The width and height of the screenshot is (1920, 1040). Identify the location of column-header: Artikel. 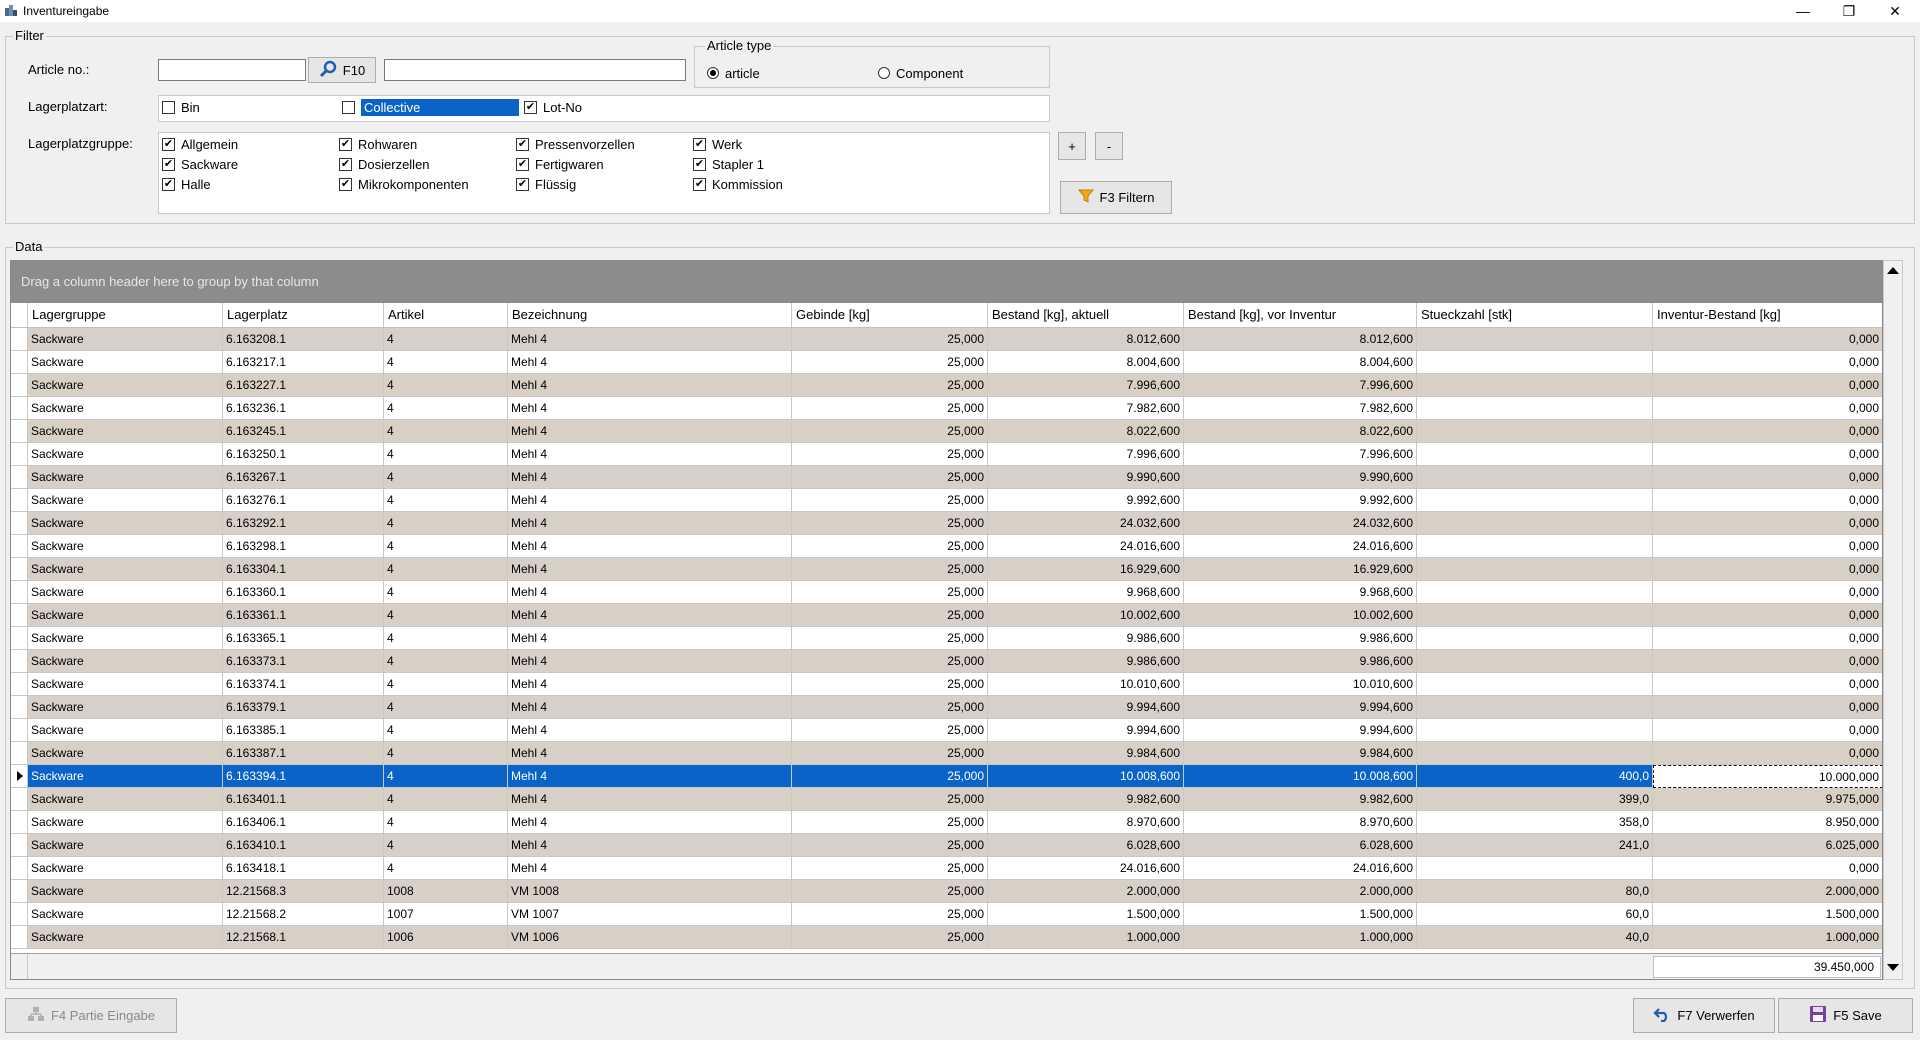
(446, 315).